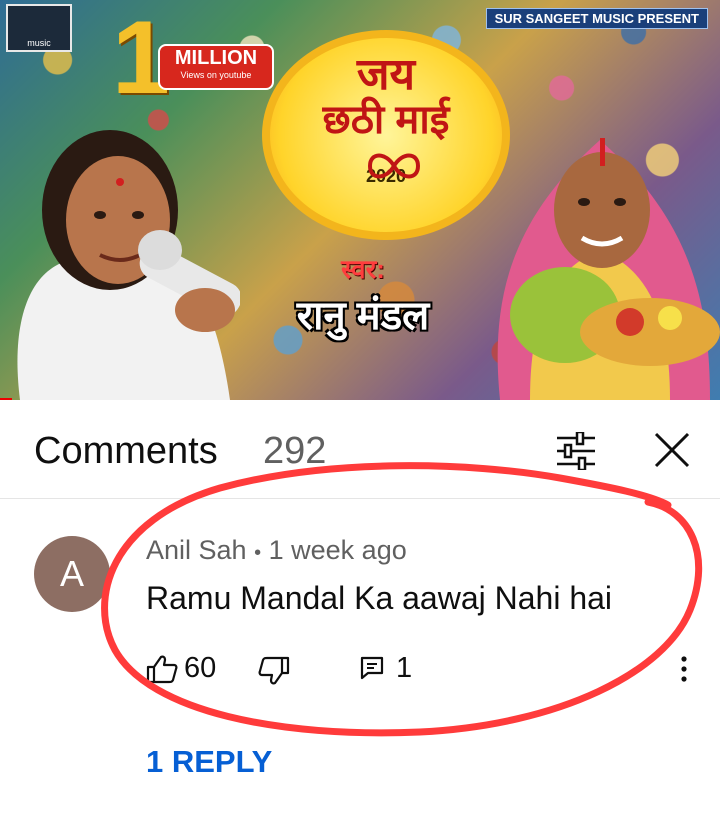  Describe the element at coordinates (39, 28) in the screenshot. I see `channel-logo: music` at that location.